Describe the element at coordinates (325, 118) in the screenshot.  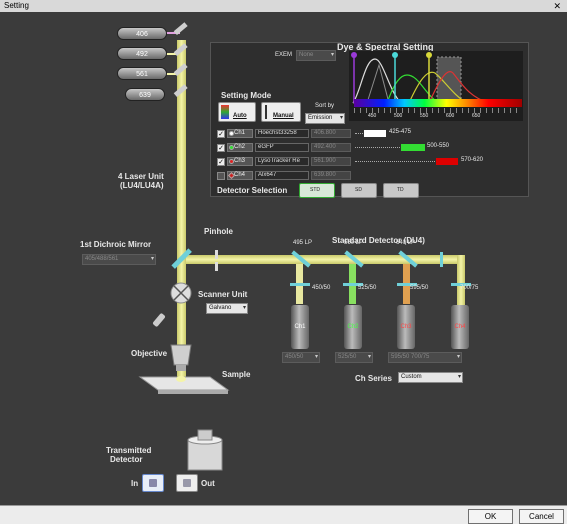
I see `sort-by-select: Emission ▾` at that location.